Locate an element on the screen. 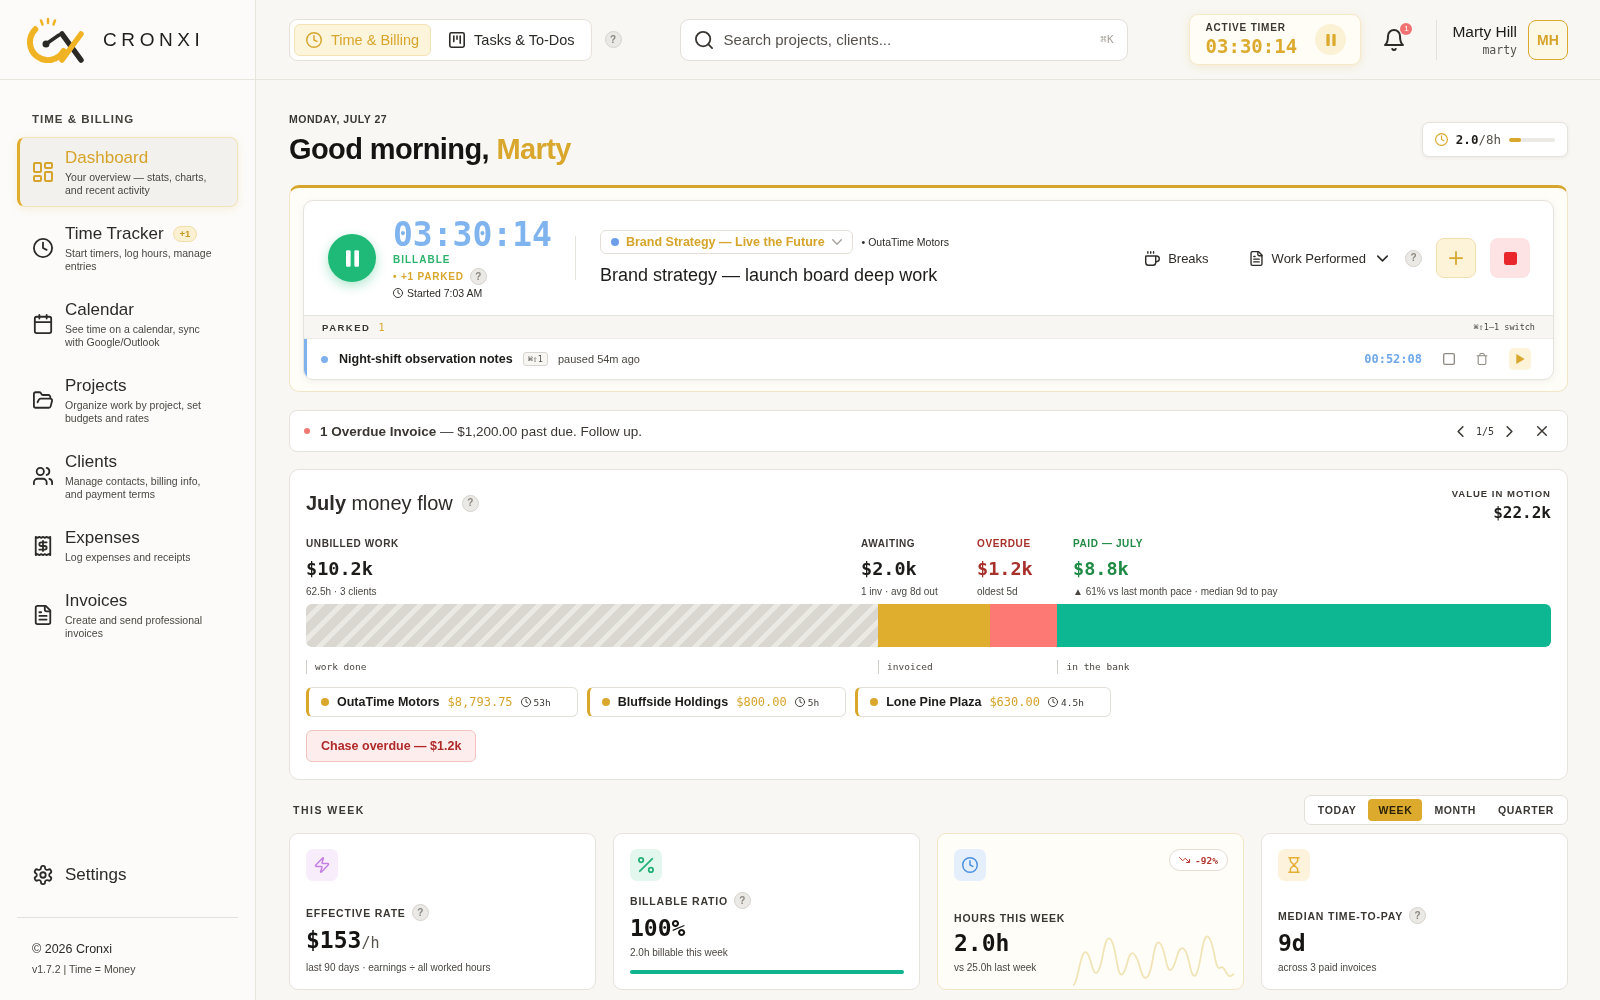 This screenshot has height=1000, width=1600. range-tab: WEEK is located at coordinates (1395, 810).